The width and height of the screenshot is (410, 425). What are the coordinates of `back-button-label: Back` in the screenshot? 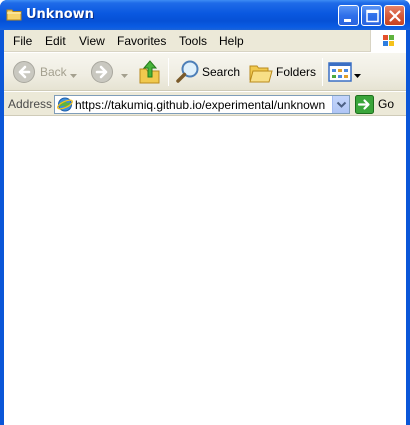 It's located at (53, 72).